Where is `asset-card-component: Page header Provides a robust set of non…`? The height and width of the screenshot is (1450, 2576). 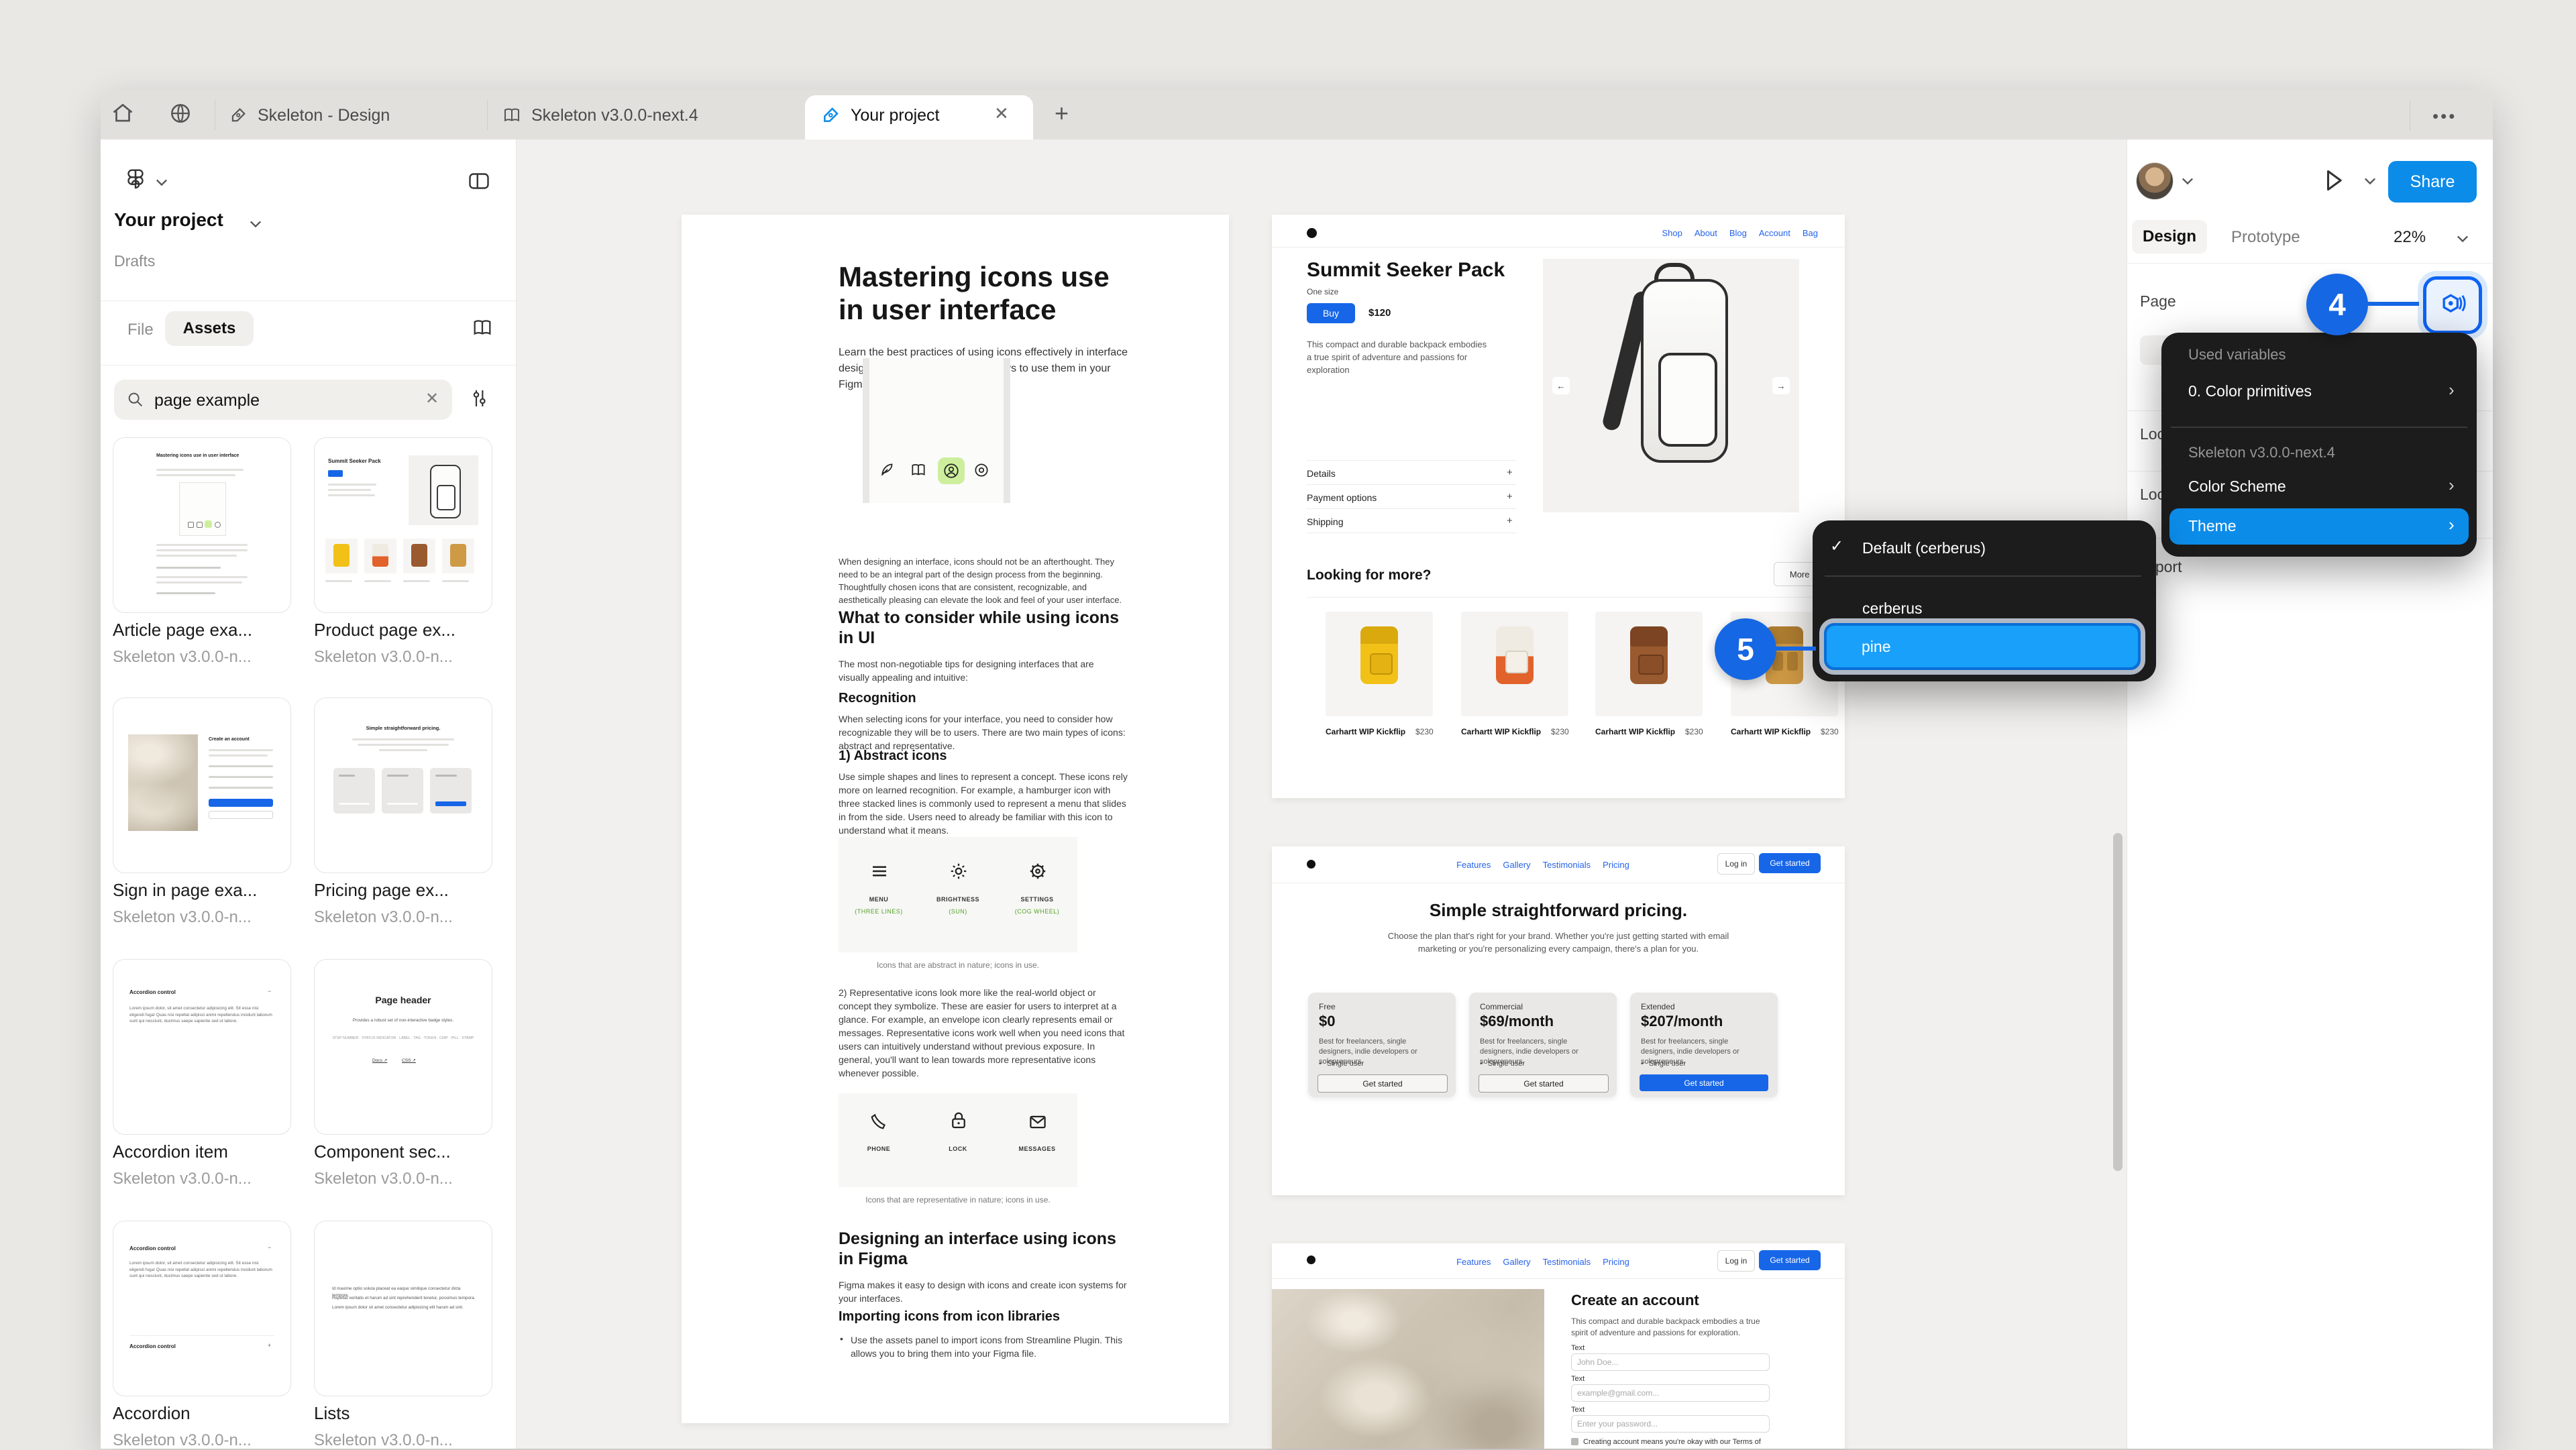 asset-card-component: Page header Provides a robust set of non… is located at coordinates (403, 1047).